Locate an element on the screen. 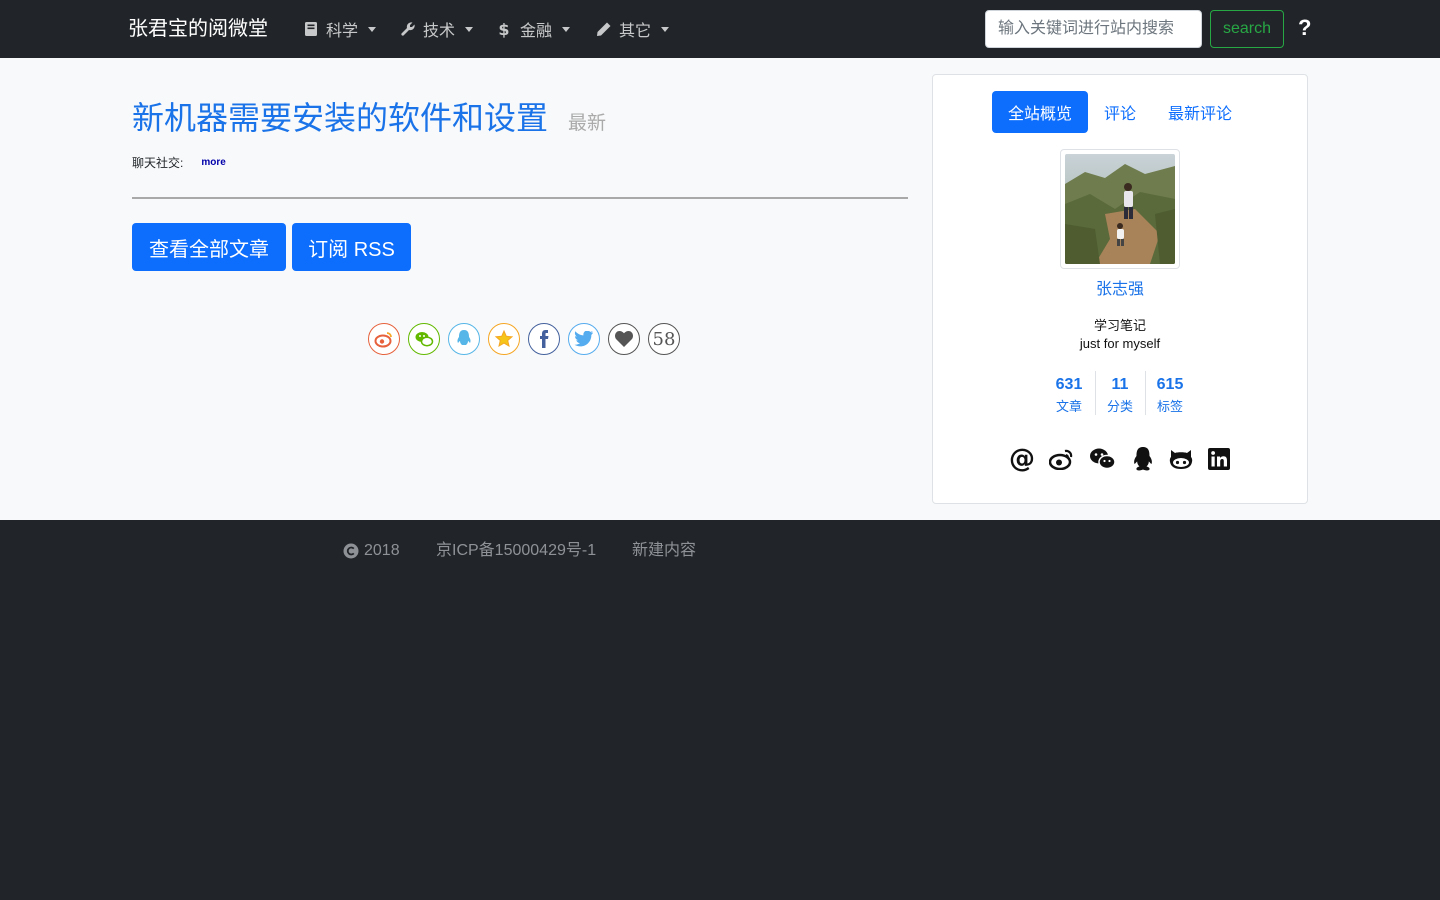 The height and width of the screenshot is (900, 1440). dollar-icon: $ is located at coordinates (504, 29).